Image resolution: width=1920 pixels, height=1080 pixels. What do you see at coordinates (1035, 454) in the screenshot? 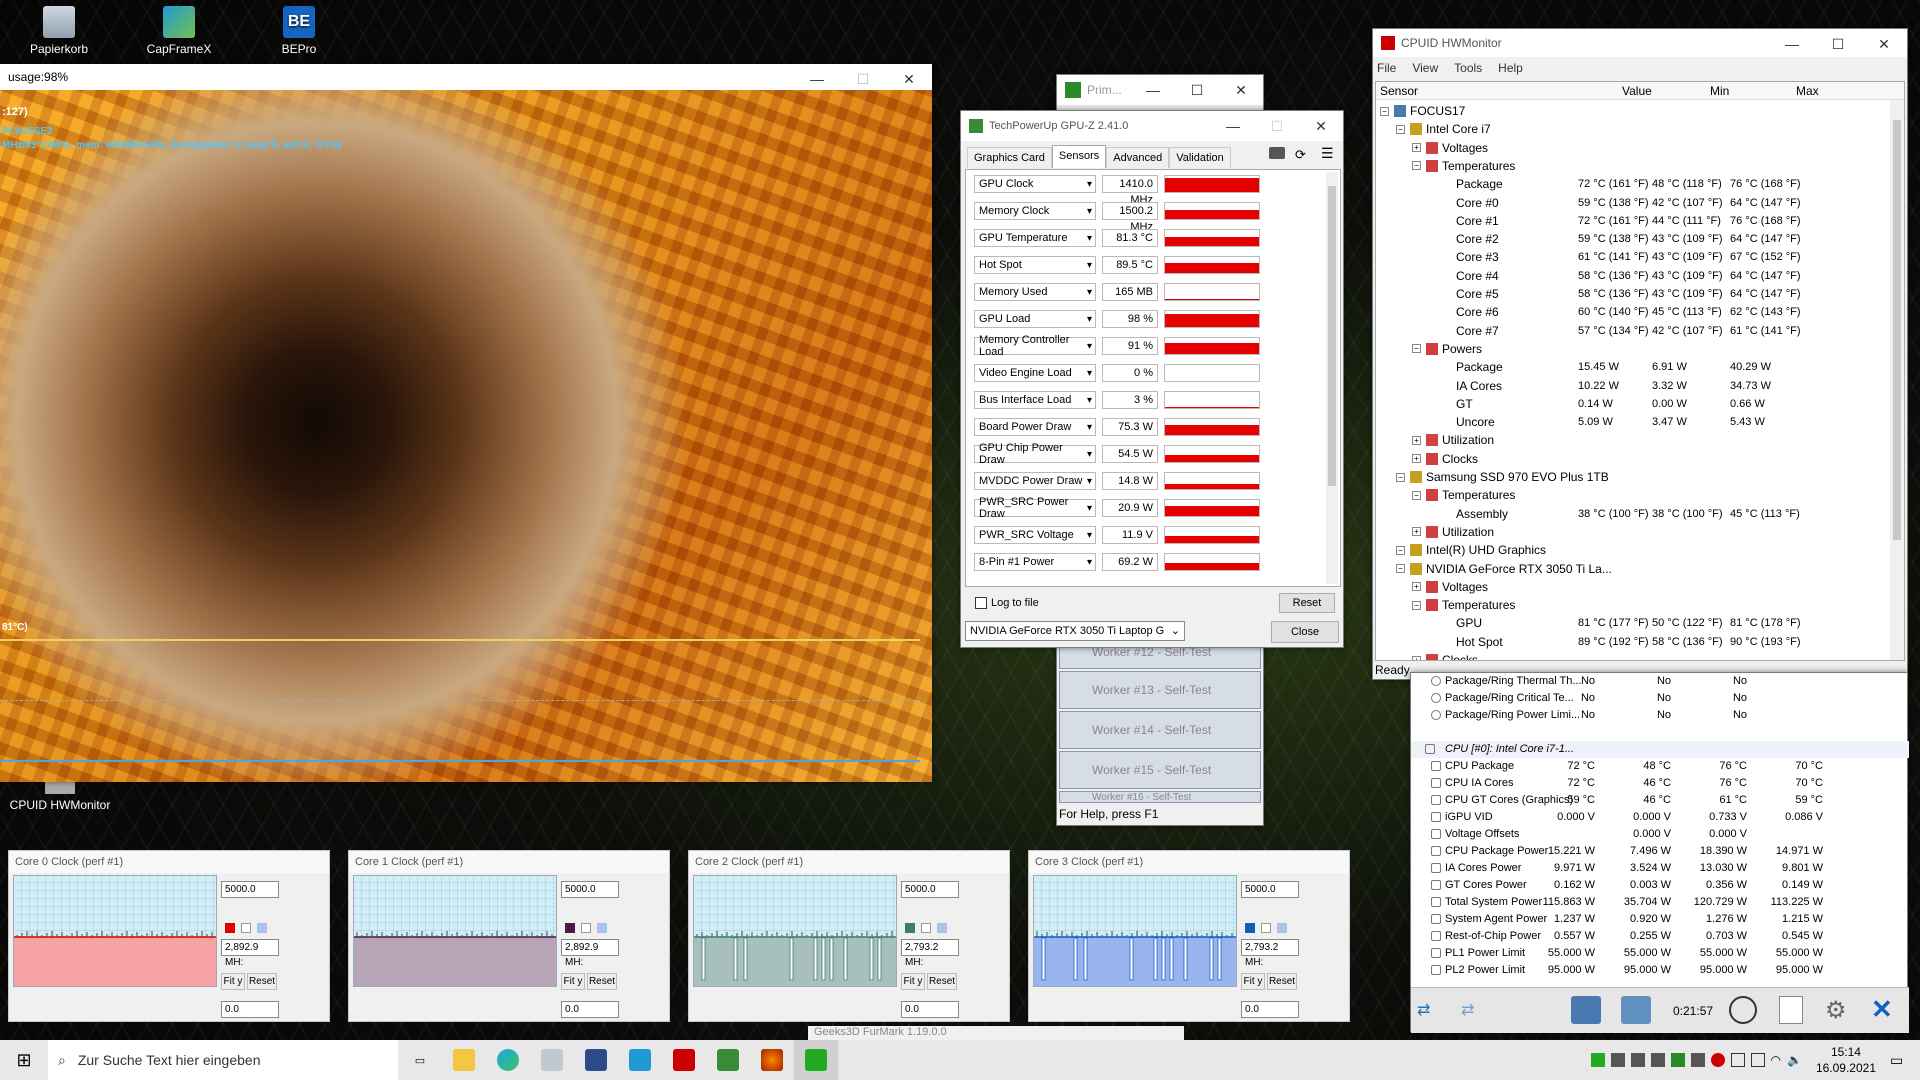
I see `sensor-name-select: GPU Chip Power Draw` at bounding box center [1035, 454].